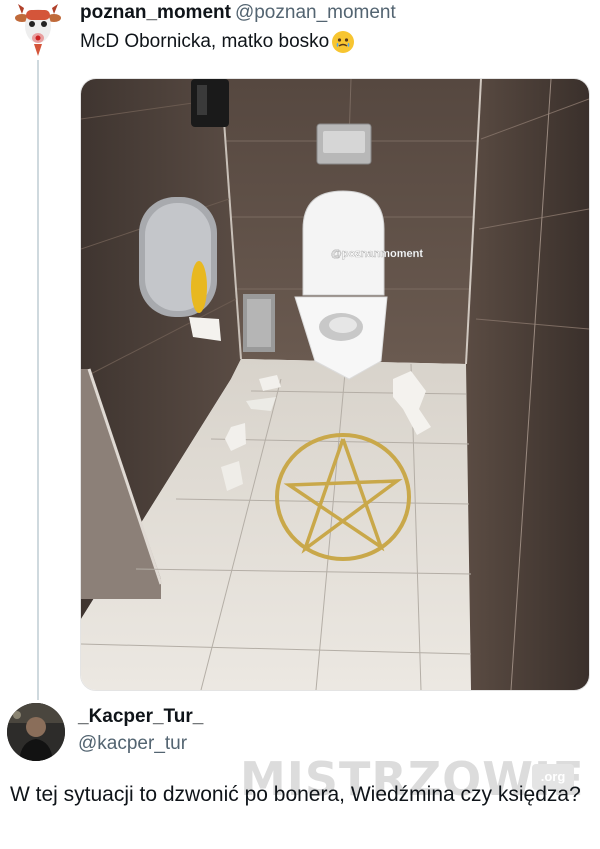 The image size is (600, 849). Describe the element at coordinates (132, 744) in the screenshot. I see `reply-handle: @kacper_tur` at that location.